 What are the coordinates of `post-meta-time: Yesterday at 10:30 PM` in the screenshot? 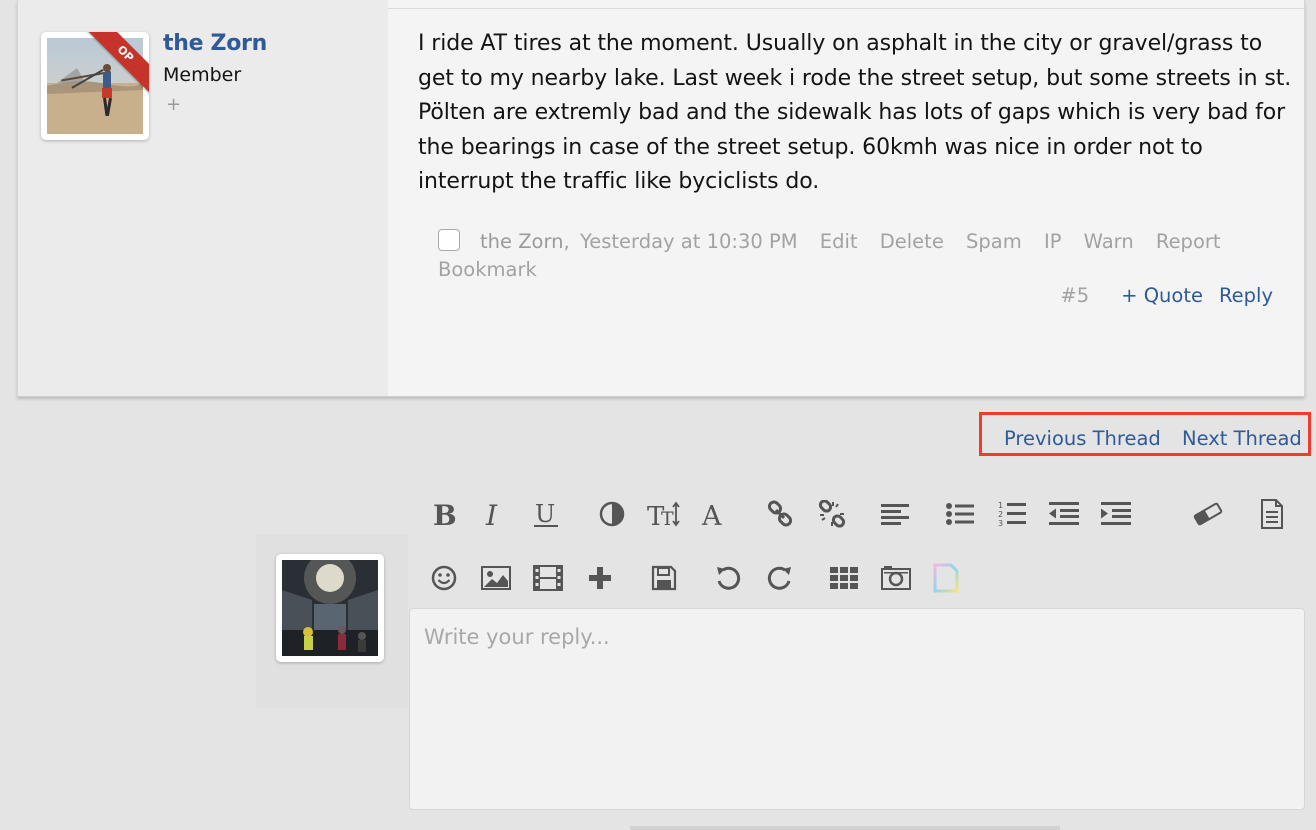 It's located at (689, 241).